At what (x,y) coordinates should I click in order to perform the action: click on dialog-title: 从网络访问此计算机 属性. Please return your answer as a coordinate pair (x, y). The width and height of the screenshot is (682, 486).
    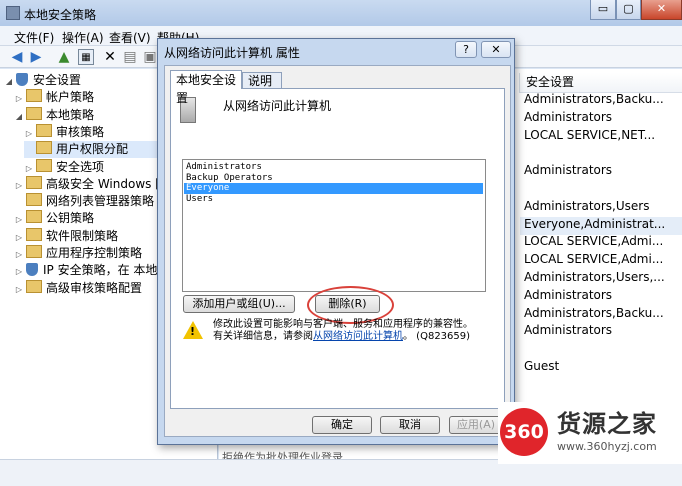
    Looking at the image, I should click on (232, 53).